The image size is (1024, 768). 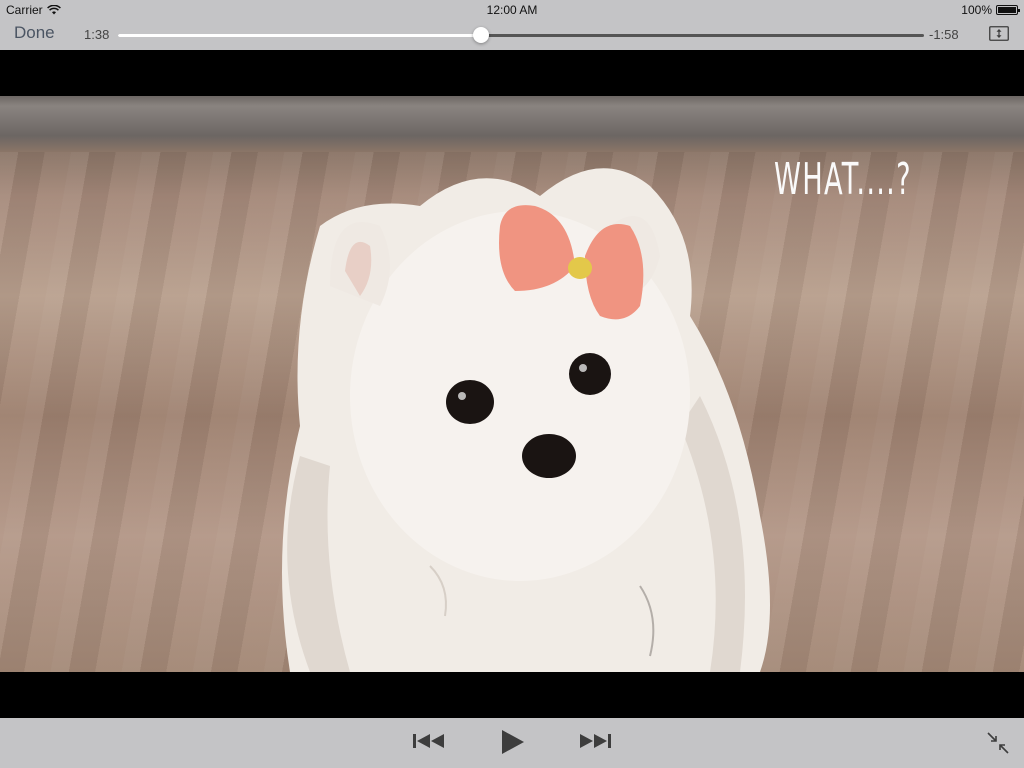 I want to click on player-top-bar: Done 1:38 -1:58, so click(x=512, y=35).